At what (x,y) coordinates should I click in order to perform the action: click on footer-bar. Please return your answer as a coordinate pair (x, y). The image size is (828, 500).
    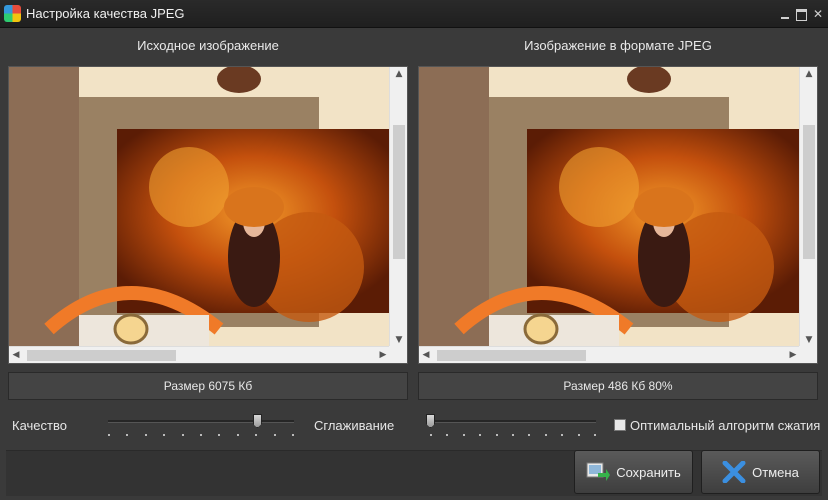
    Looking at the image, I should click on (414, 473).